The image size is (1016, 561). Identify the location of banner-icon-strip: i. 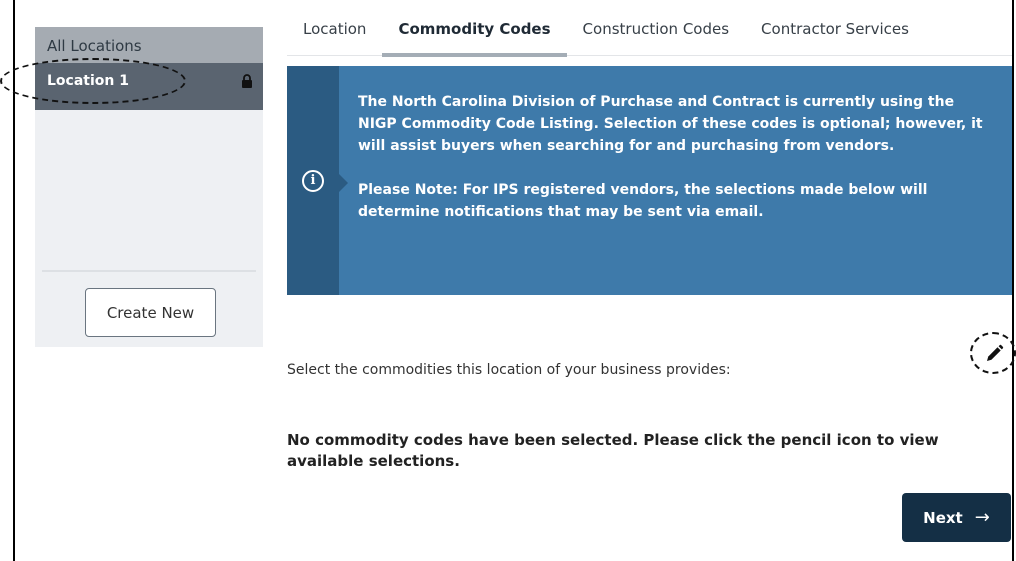
(313, 180).